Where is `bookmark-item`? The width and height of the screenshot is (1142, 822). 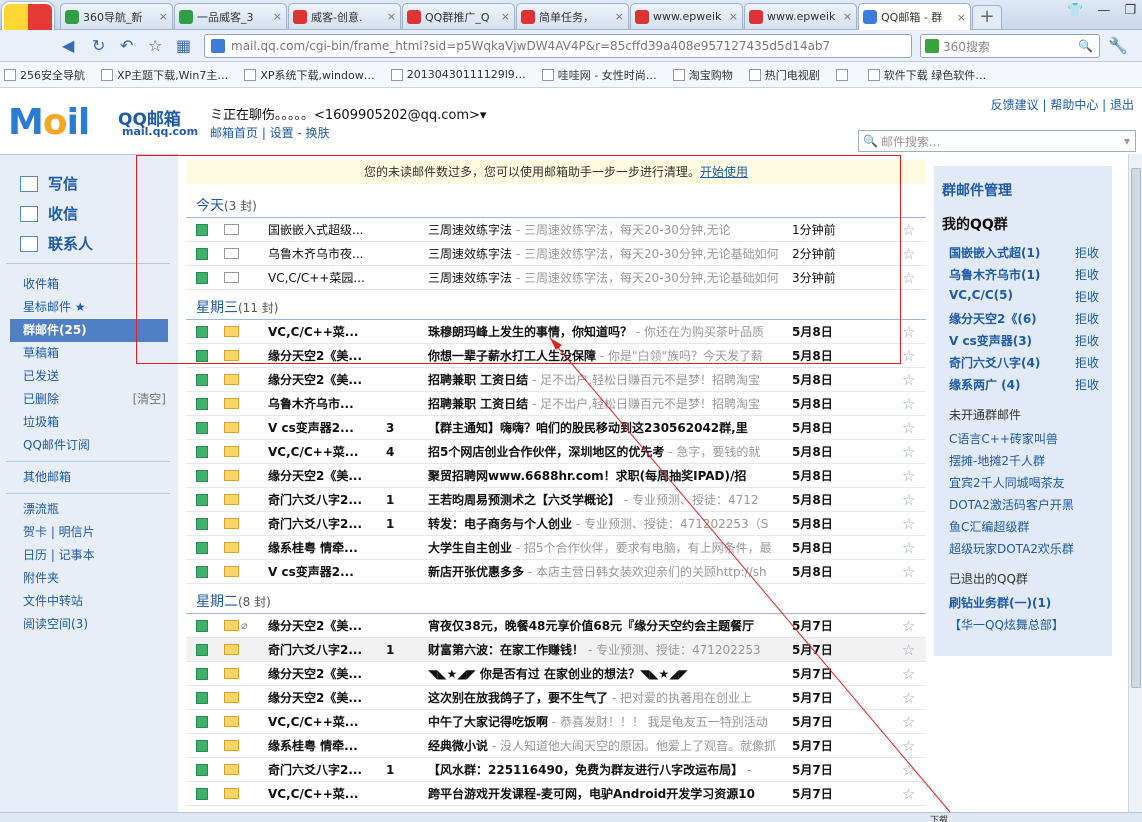
bookmark-item is located at coordinates (843, 74).